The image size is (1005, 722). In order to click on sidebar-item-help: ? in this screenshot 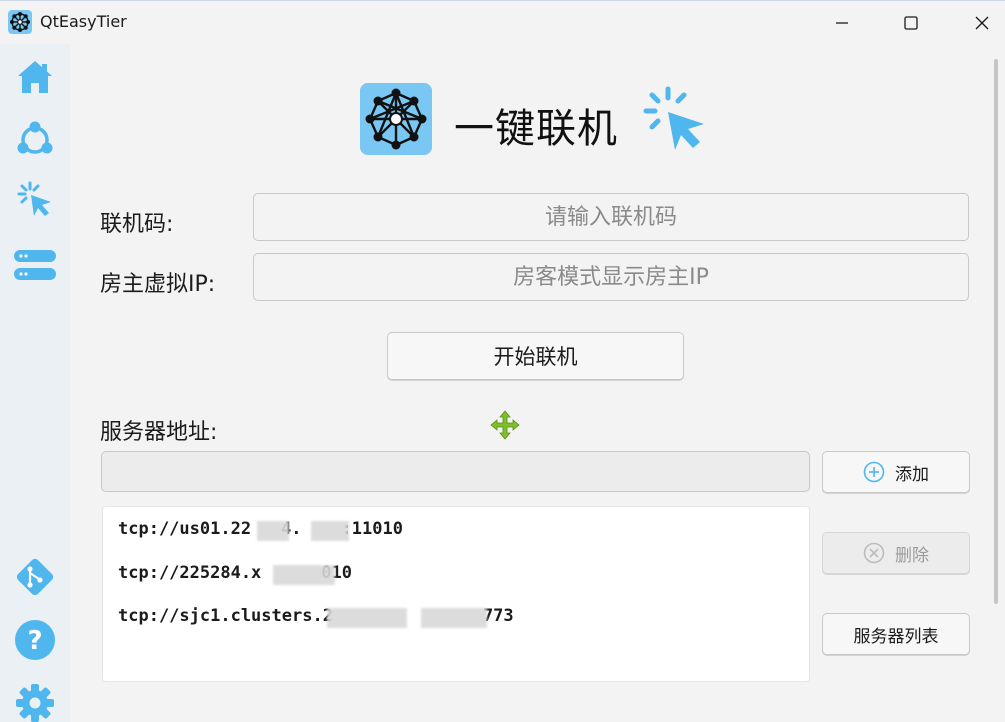, I will do `click(35, 640)`.